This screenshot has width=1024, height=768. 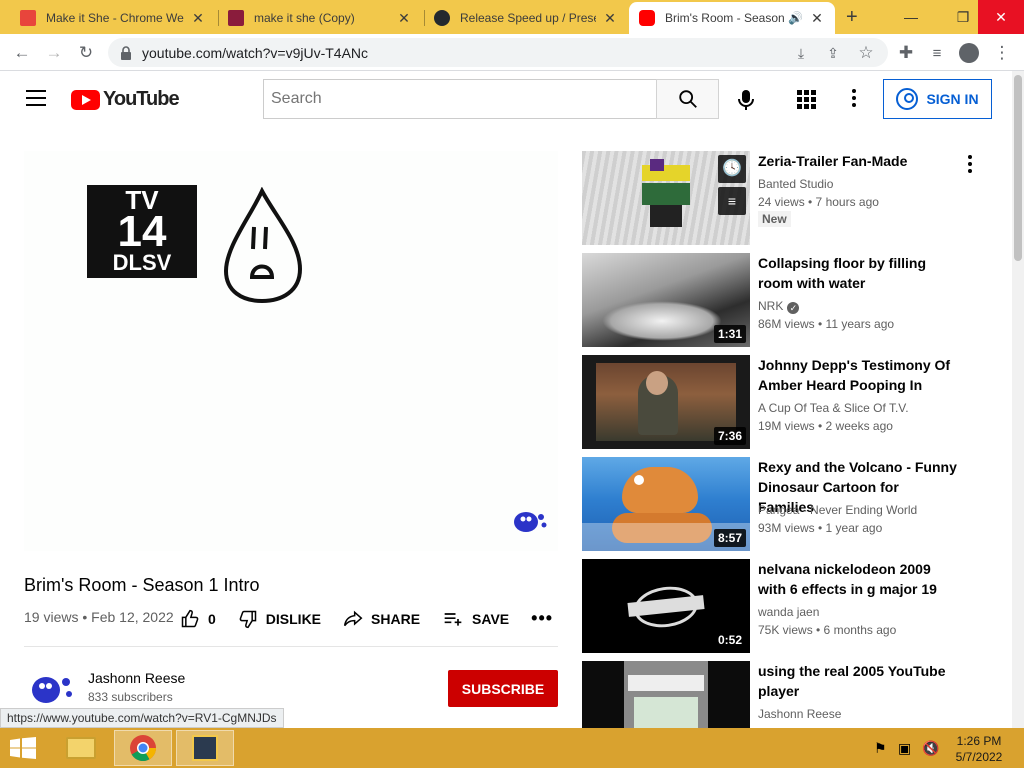 I want to click on browser-tab-1: Make it She - Chrome Web ✕, so click(x=113, y=18).